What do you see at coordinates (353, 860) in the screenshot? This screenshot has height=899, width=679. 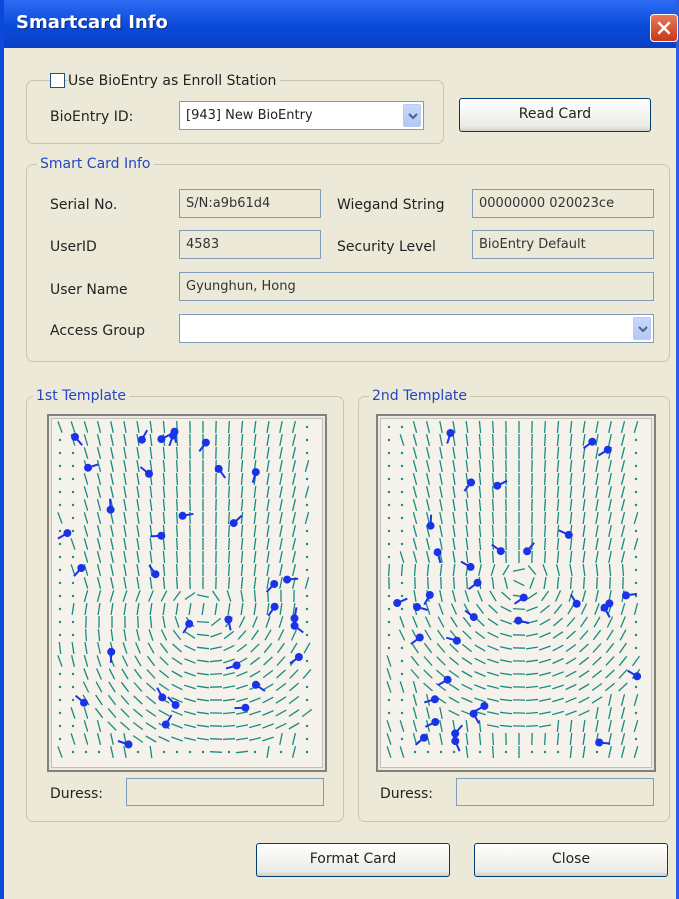 I see `format-card-button: Format Card` at bounding box center [353, 860].